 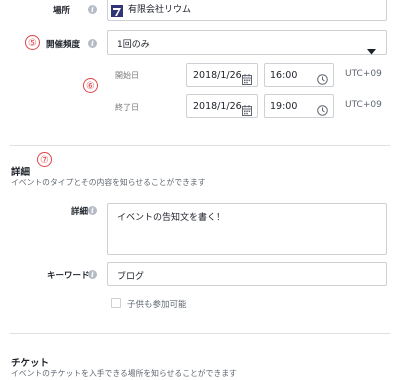 What do you see at coordinates (299, 75) in the screenshot?
I see `start-time-input: 16:00` at bounding box center [299, 75].